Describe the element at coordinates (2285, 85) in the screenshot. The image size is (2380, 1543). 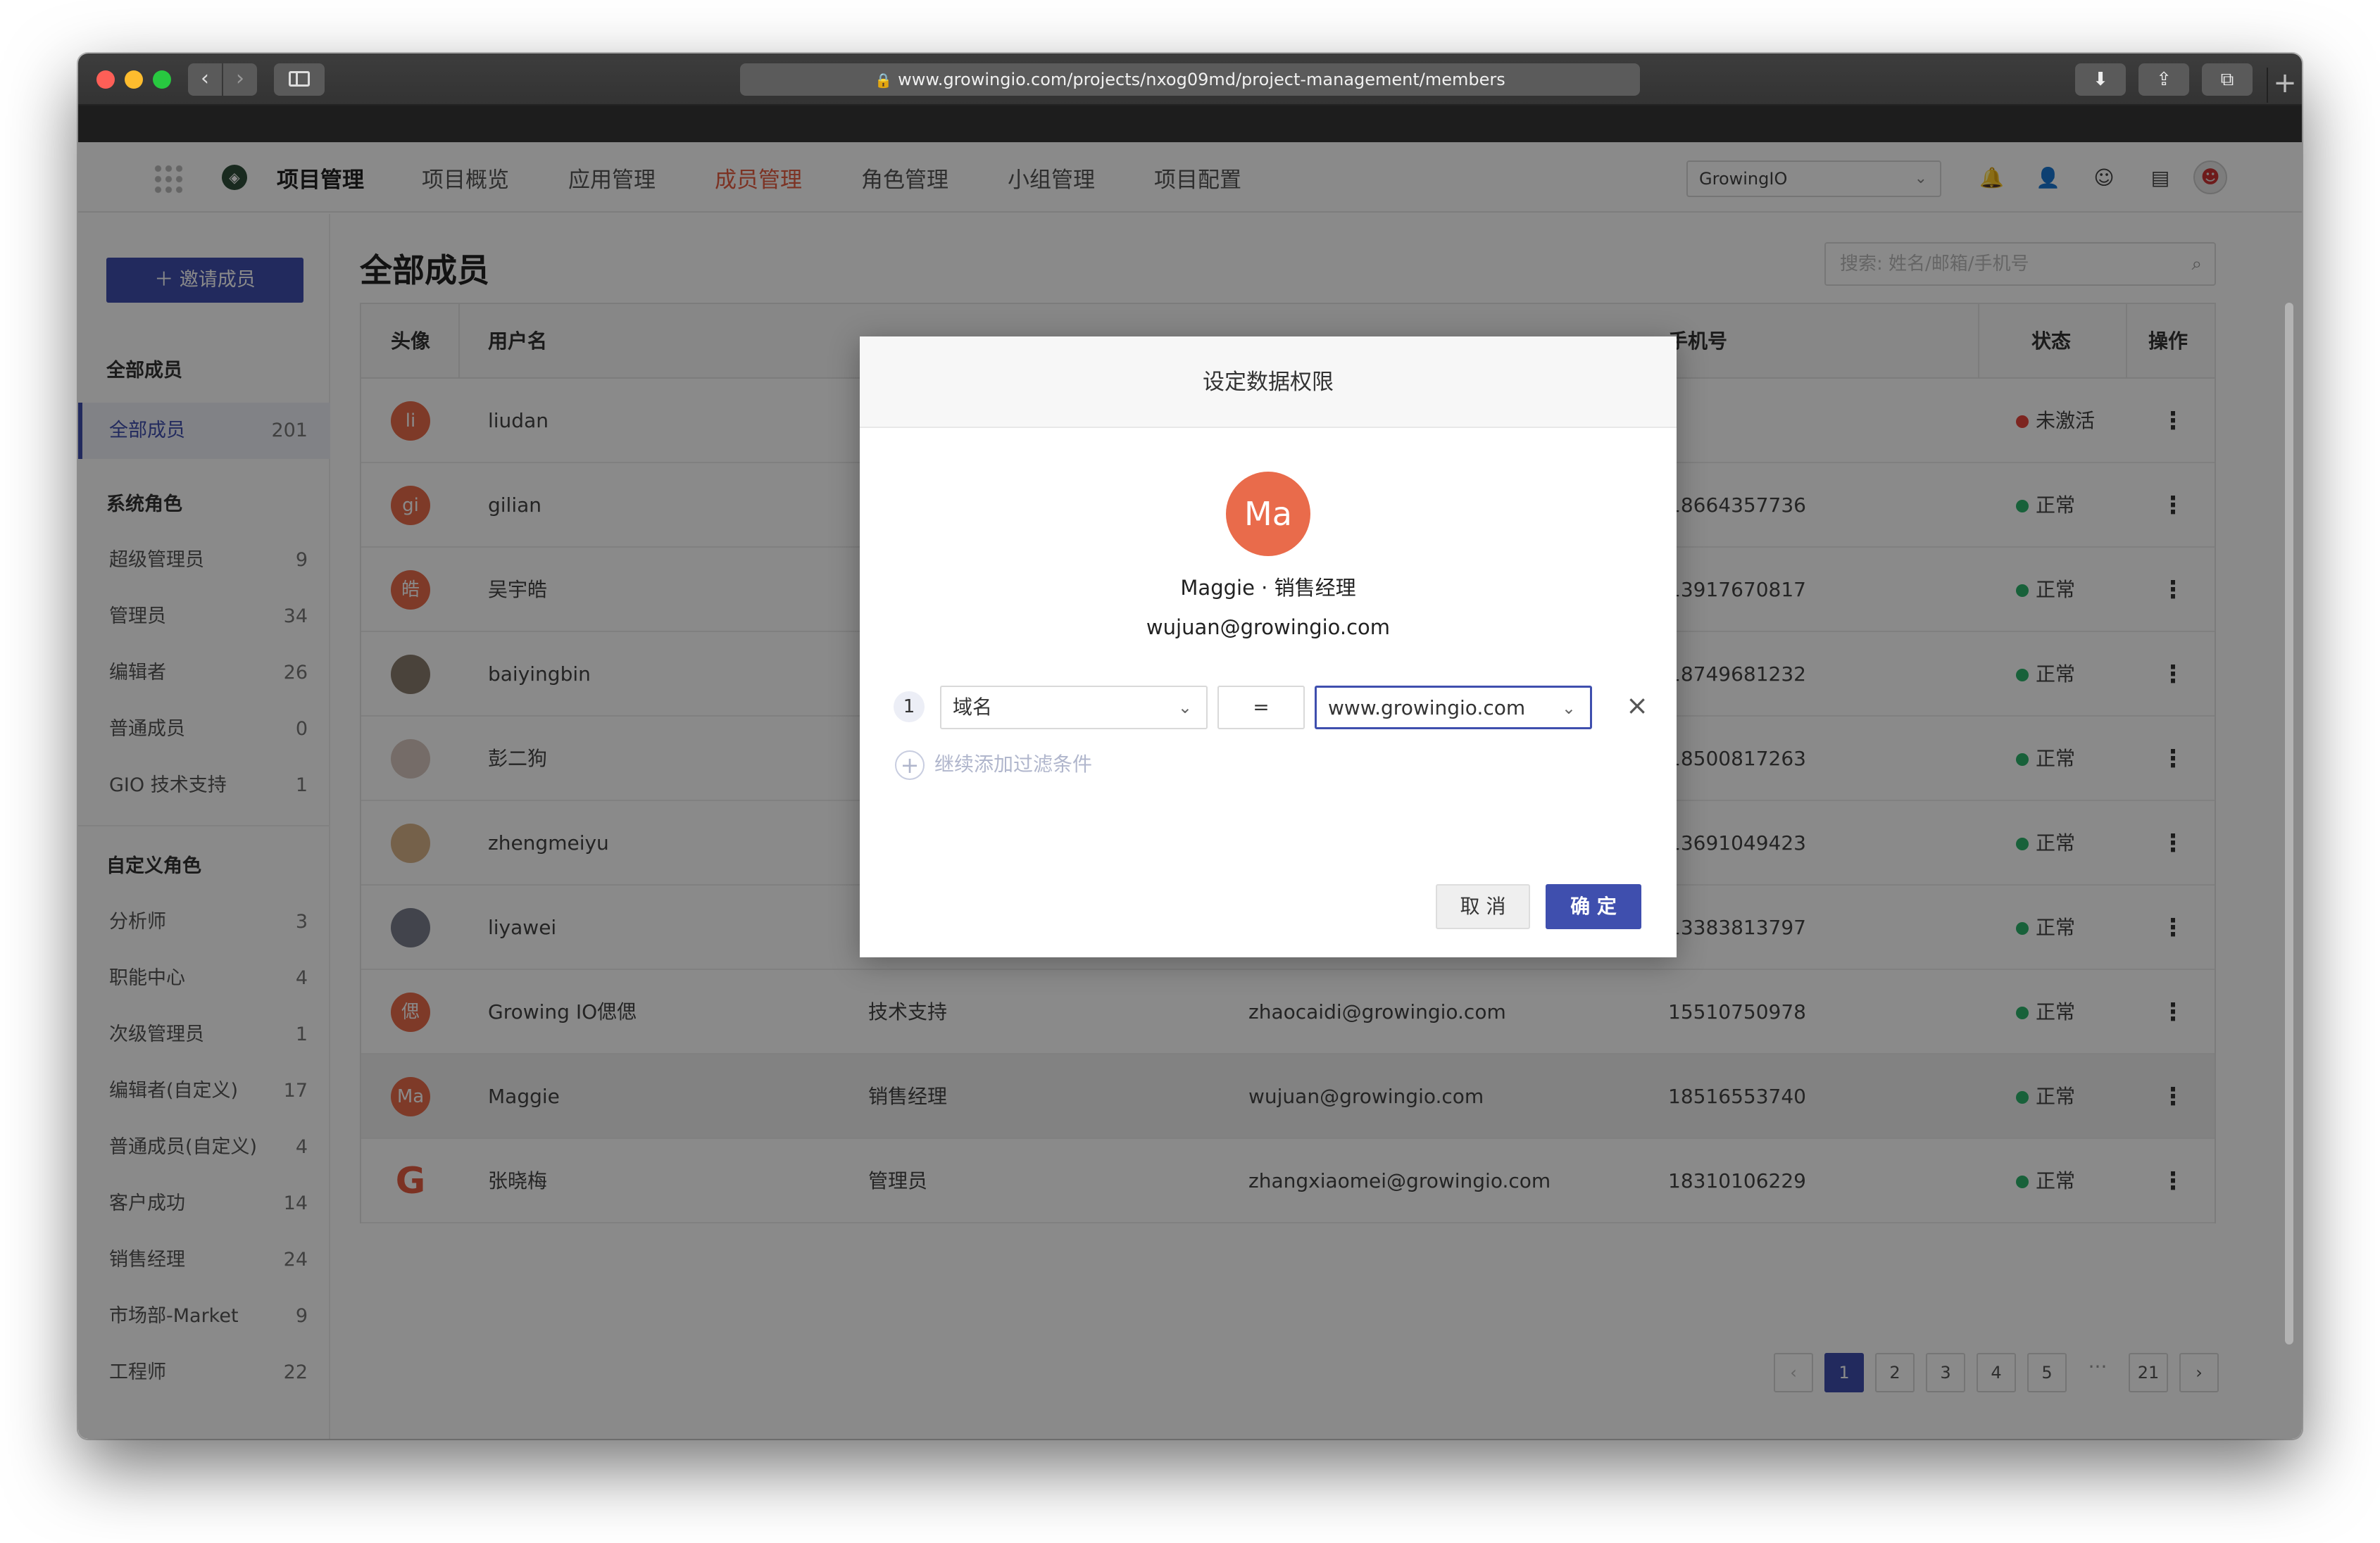
I see `new-tab-icon: +` at that location.